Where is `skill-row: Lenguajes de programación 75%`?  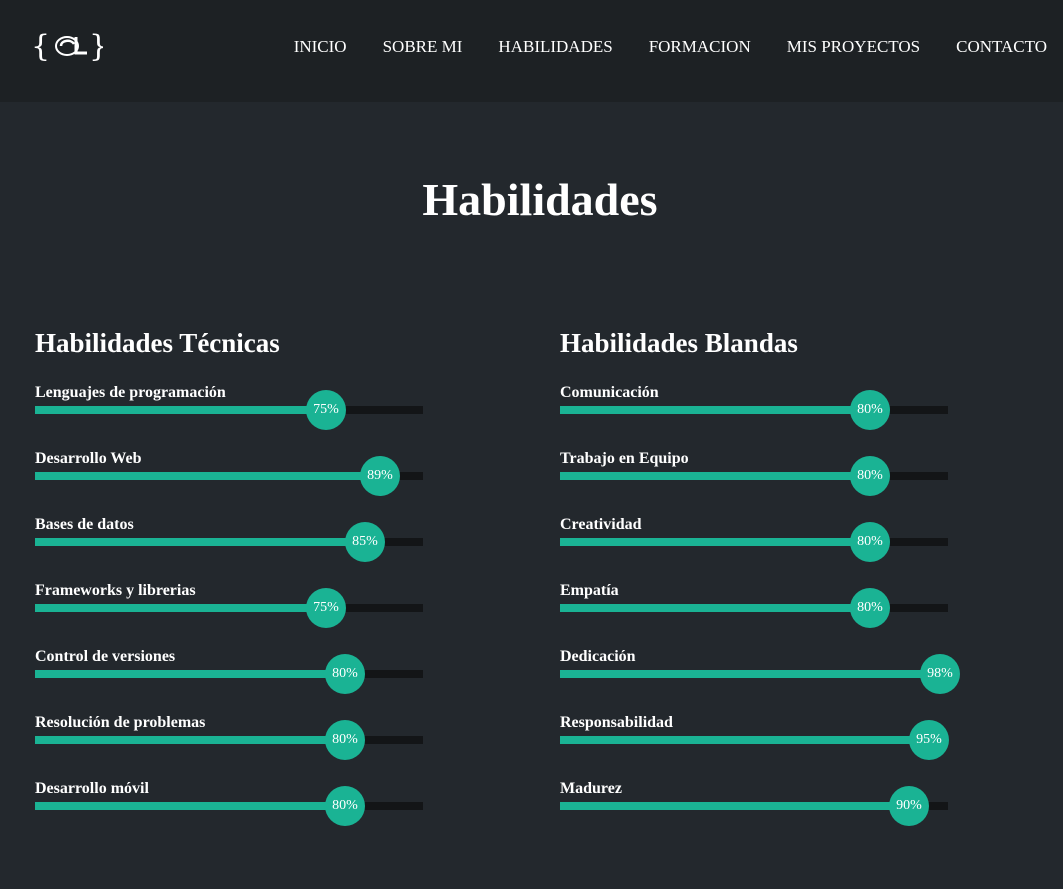 skill-row: Lenguajes de programación 75% is located at coordinates (245, 417).